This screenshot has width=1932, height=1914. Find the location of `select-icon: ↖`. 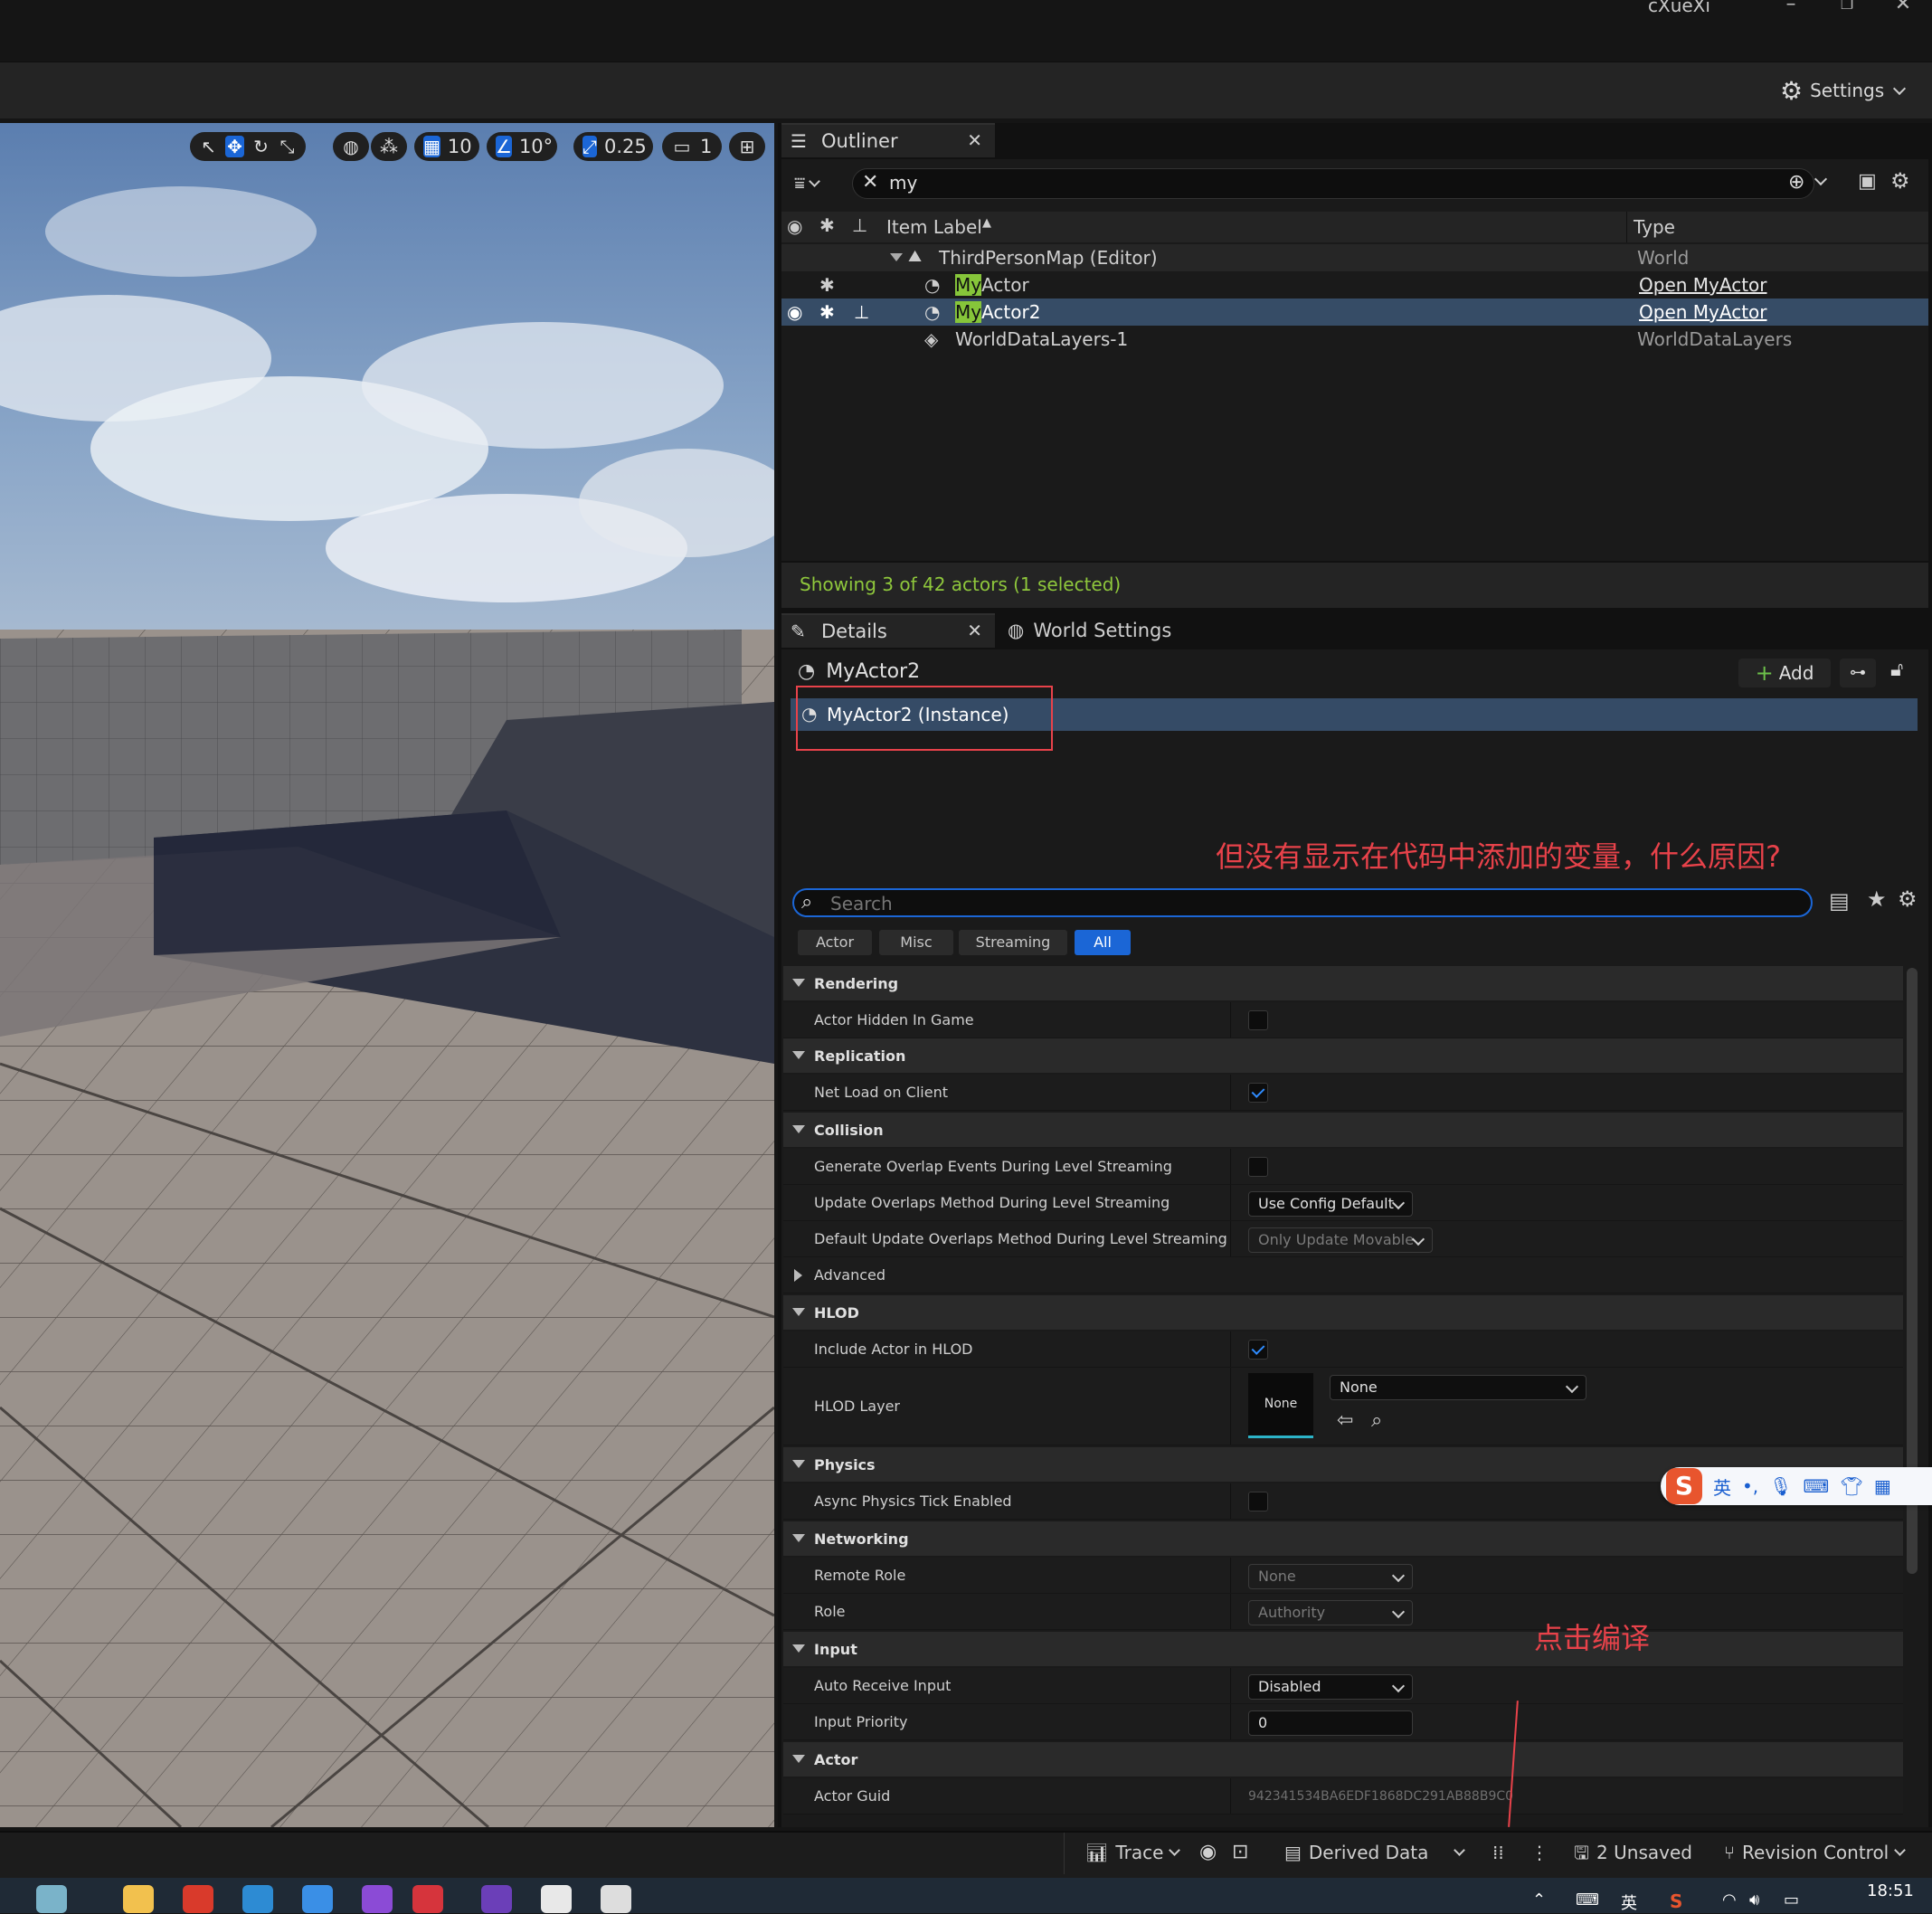

select-icon: ↖ is located at coordinates (208, 146).